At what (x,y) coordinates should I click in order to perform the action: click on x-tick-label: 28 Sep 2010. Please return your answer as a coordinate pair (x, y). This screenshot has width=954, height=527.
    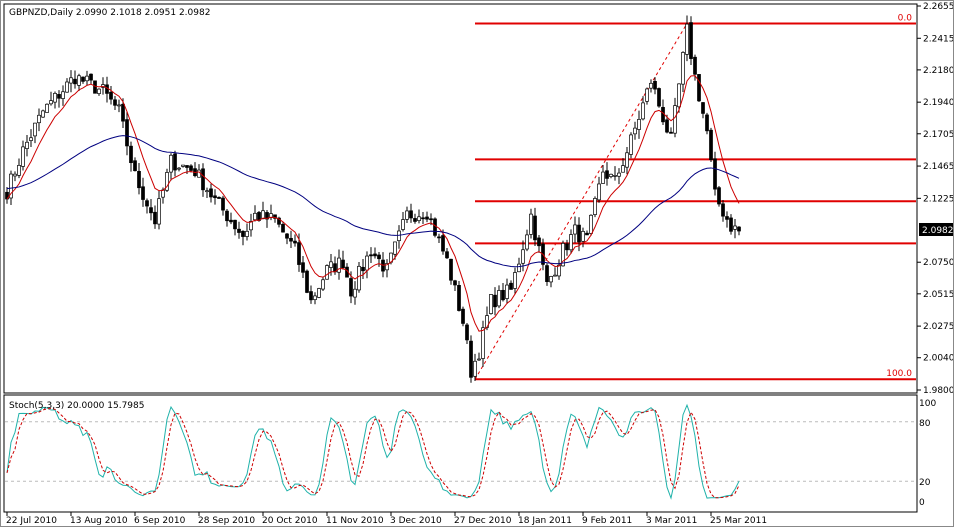
    Looking at the image, I should click on (226, 521).